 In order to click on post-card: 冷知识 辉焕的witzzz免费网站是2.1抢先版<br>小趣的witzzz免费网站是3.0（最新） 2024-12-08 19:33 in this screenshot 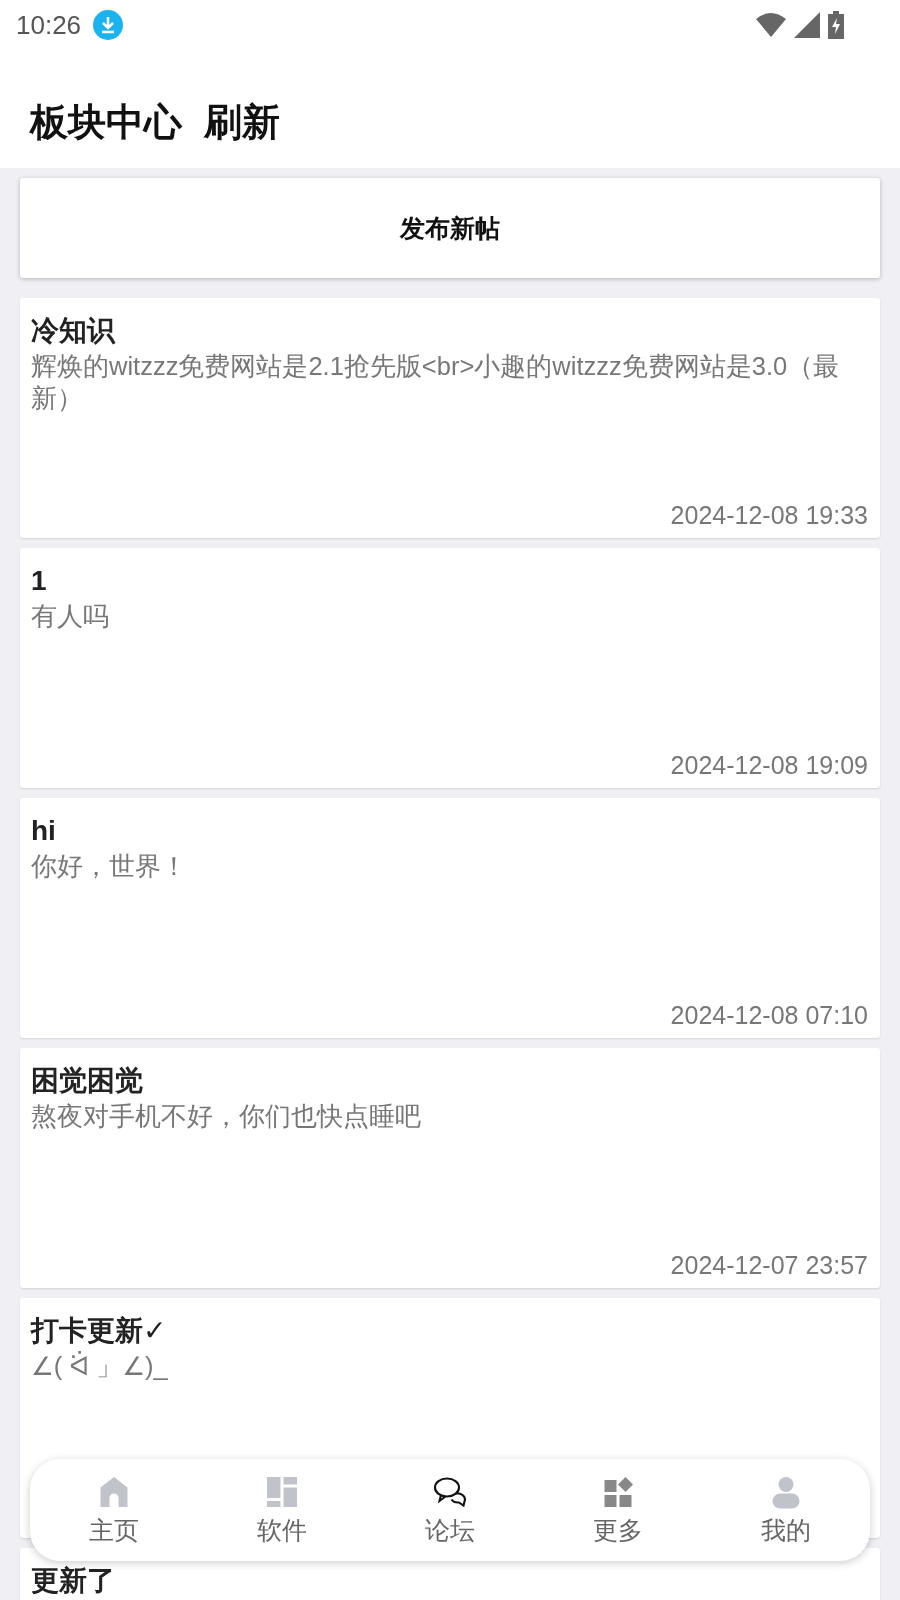, I will do `click(450, 418)`.